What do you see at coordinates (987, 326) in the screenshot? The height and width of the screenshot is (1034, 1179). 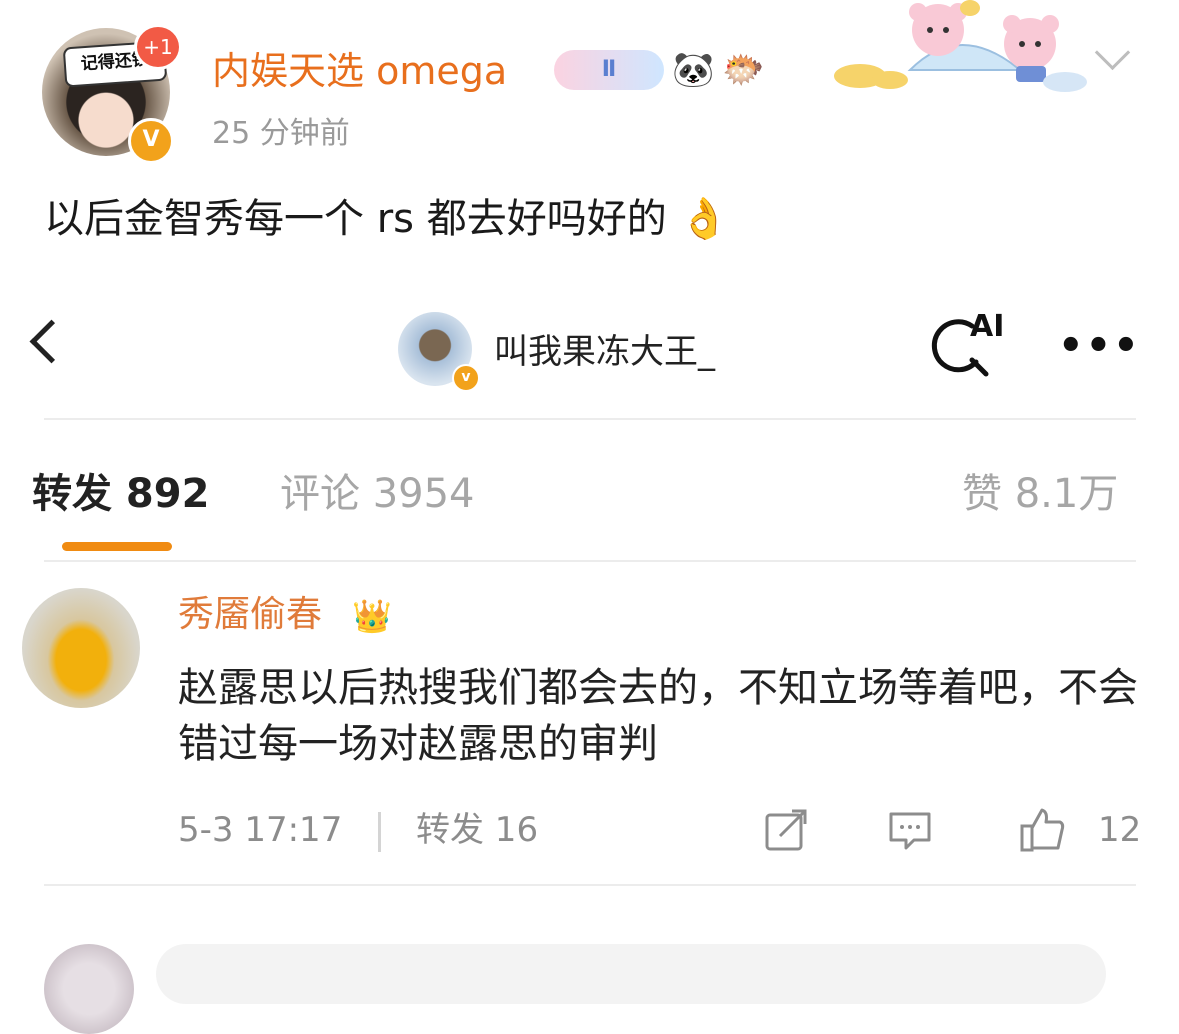 I see `ai-label: AI` at bounding box center [987, 326].